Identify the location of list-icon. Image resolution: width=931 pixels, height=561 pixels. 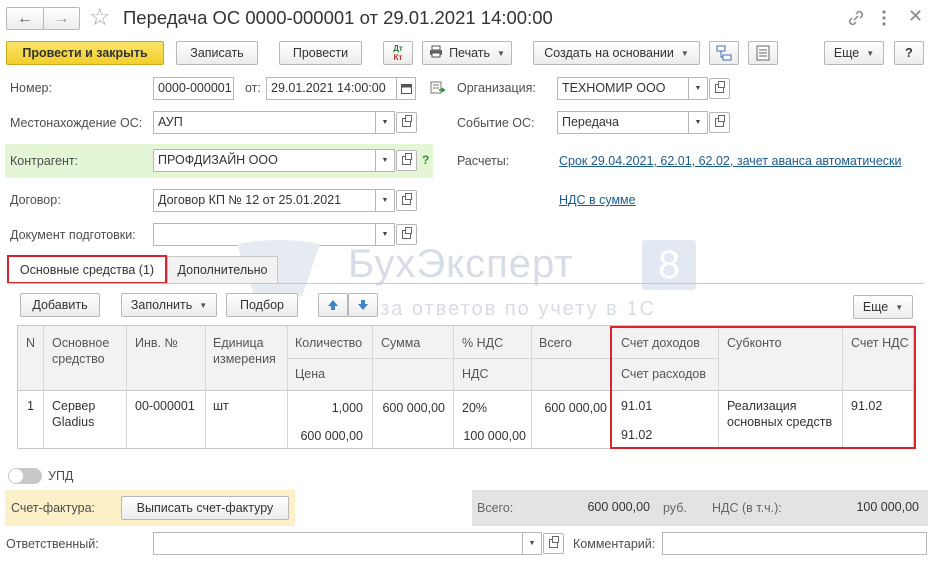
(763, 53).